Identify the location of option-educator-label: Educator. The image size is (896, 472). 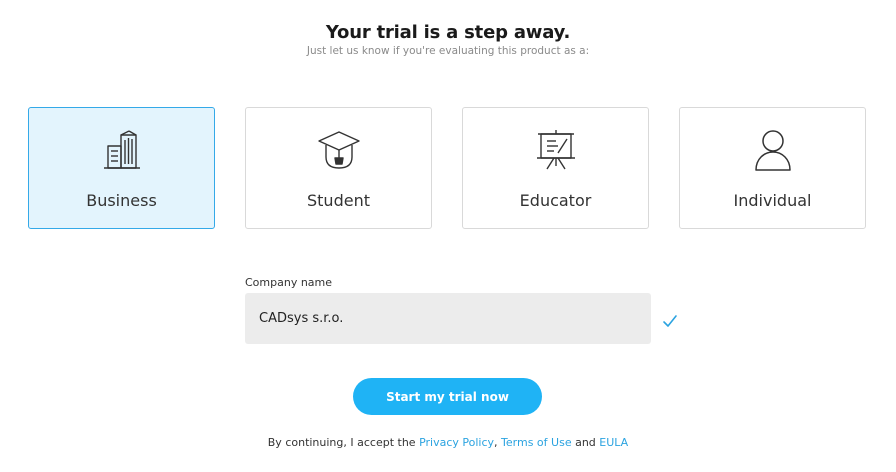
(555, 200).